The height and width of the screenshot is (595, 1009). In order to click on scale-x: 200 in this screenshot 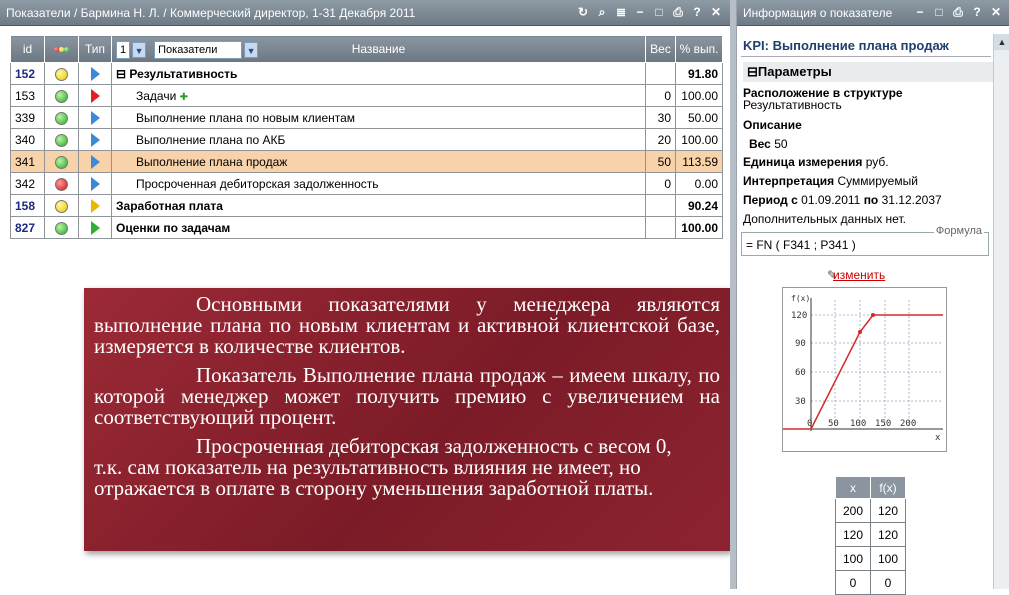, I will do `click(853, 510)`.